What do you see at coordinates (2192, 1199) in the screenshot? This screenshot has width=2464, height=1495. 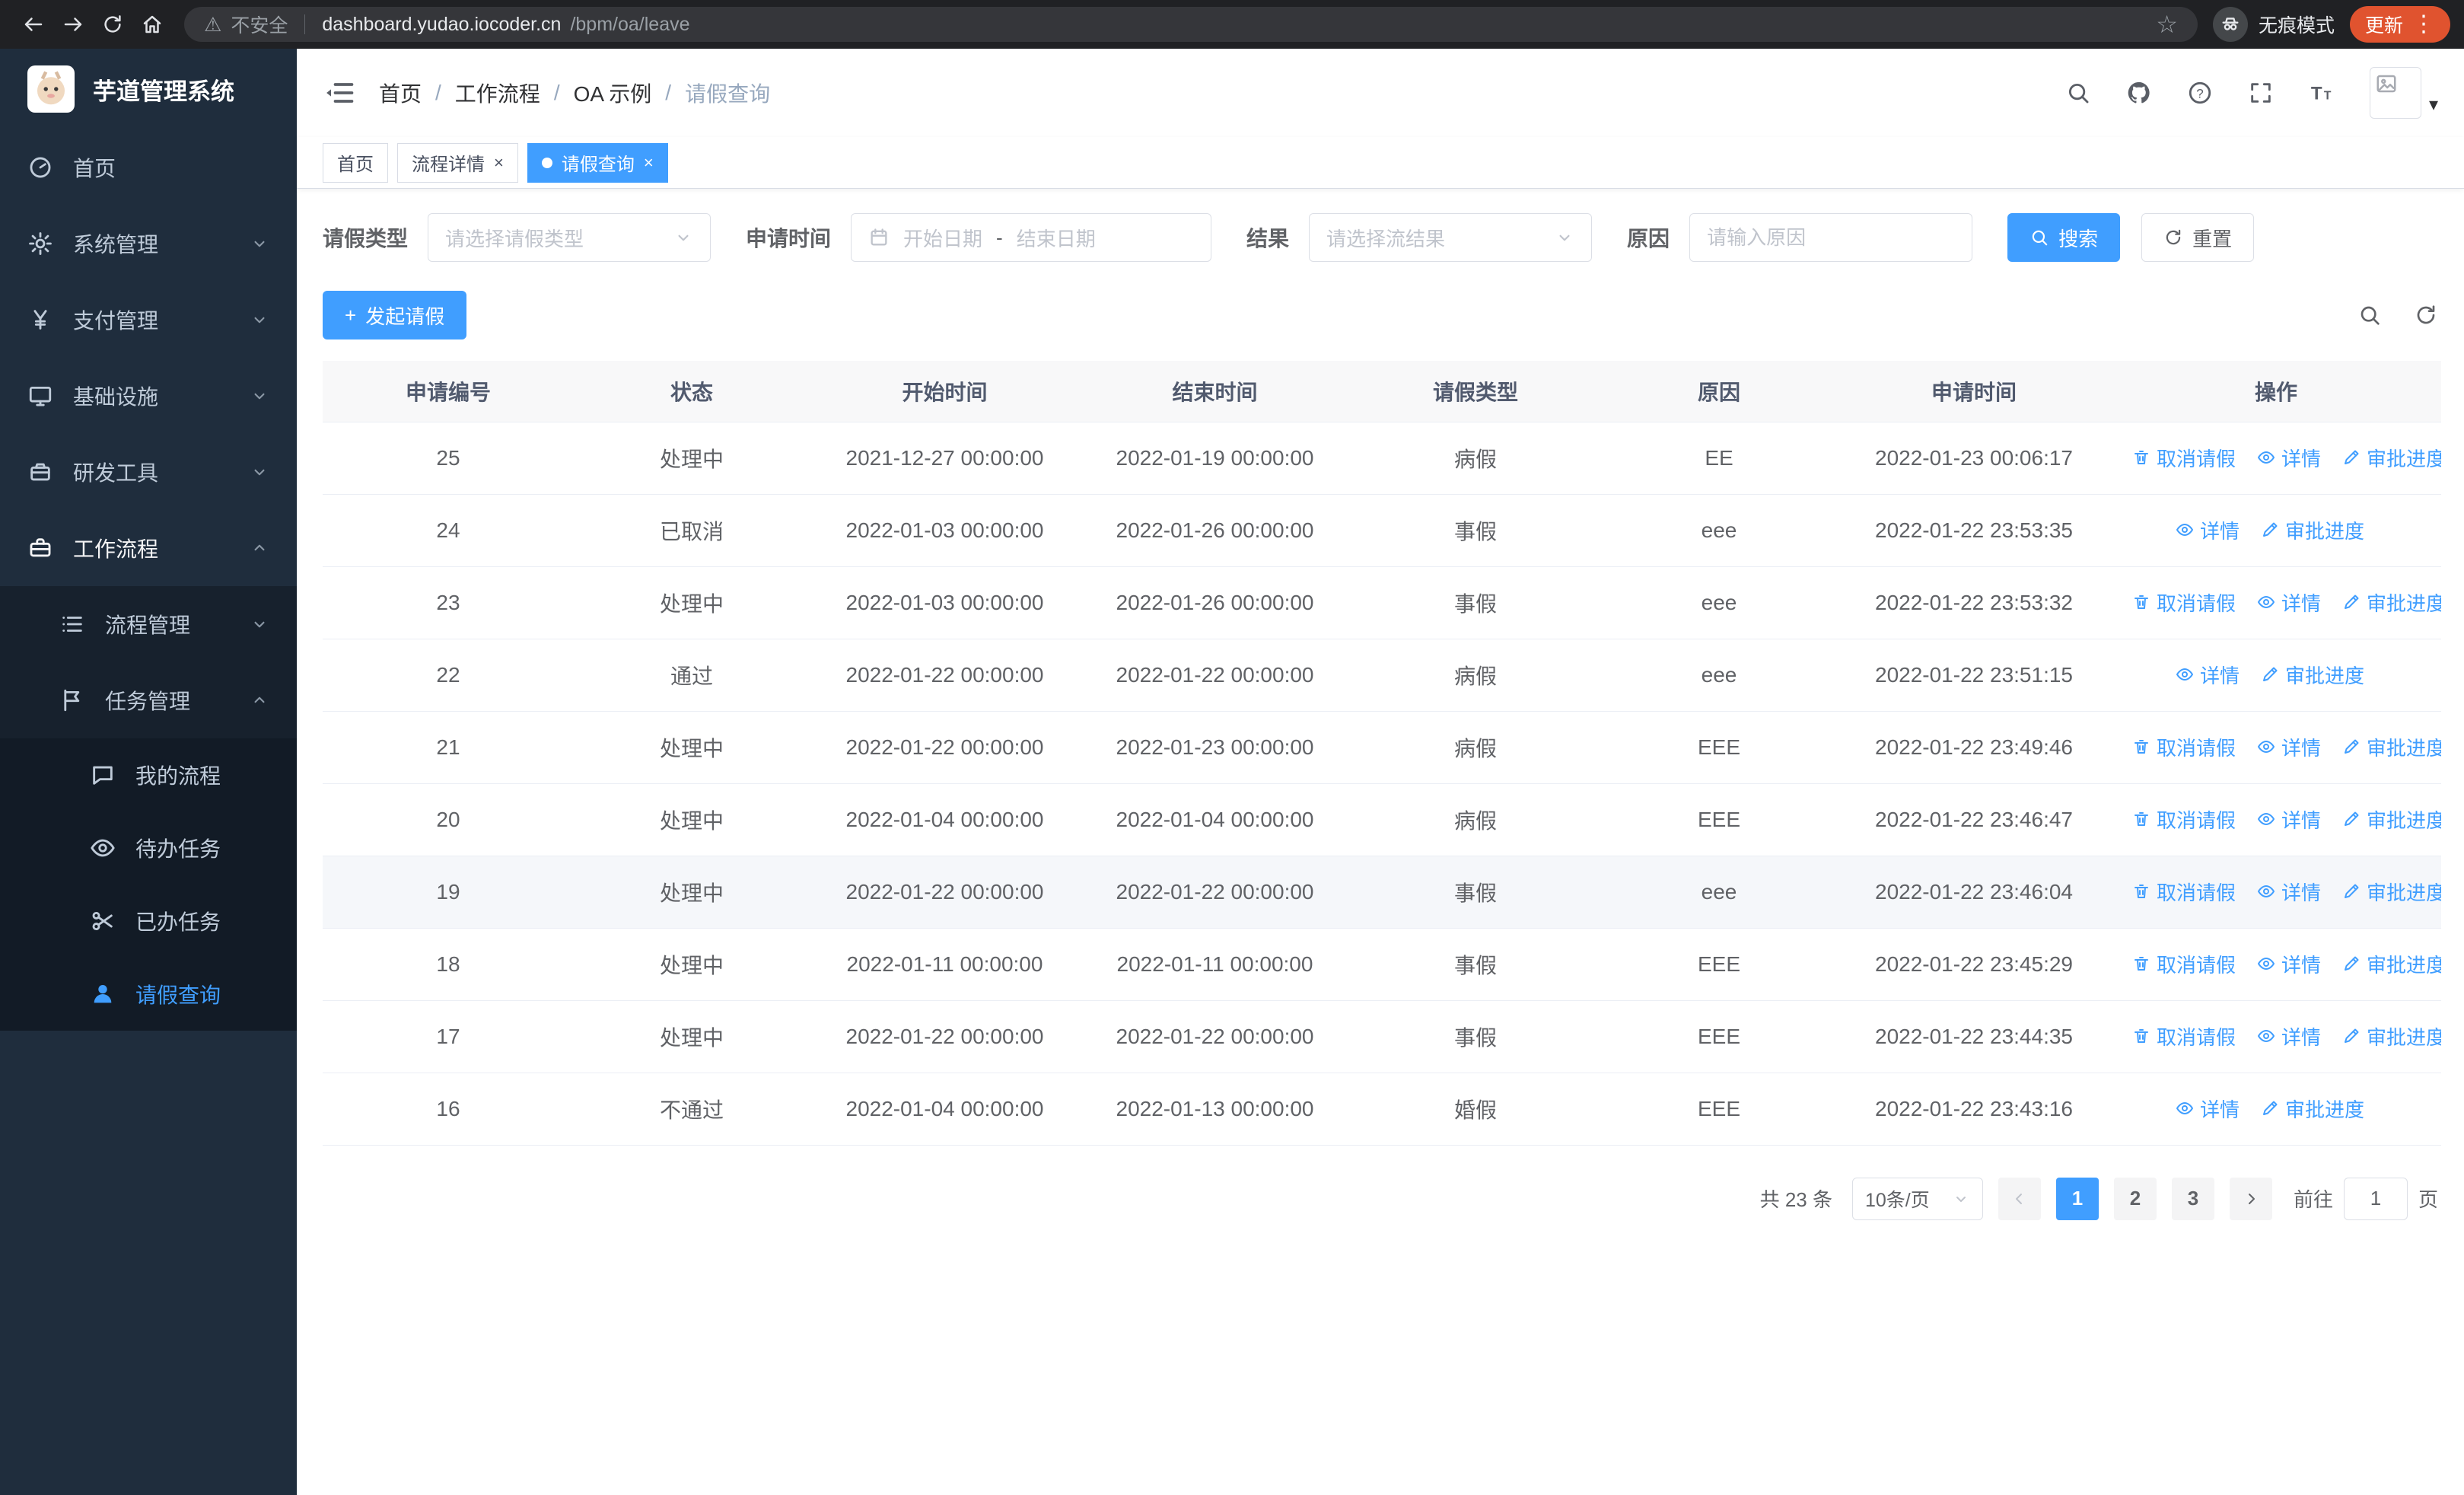 I see `page-button-3: 3` at bounding box center [2192, 1199].